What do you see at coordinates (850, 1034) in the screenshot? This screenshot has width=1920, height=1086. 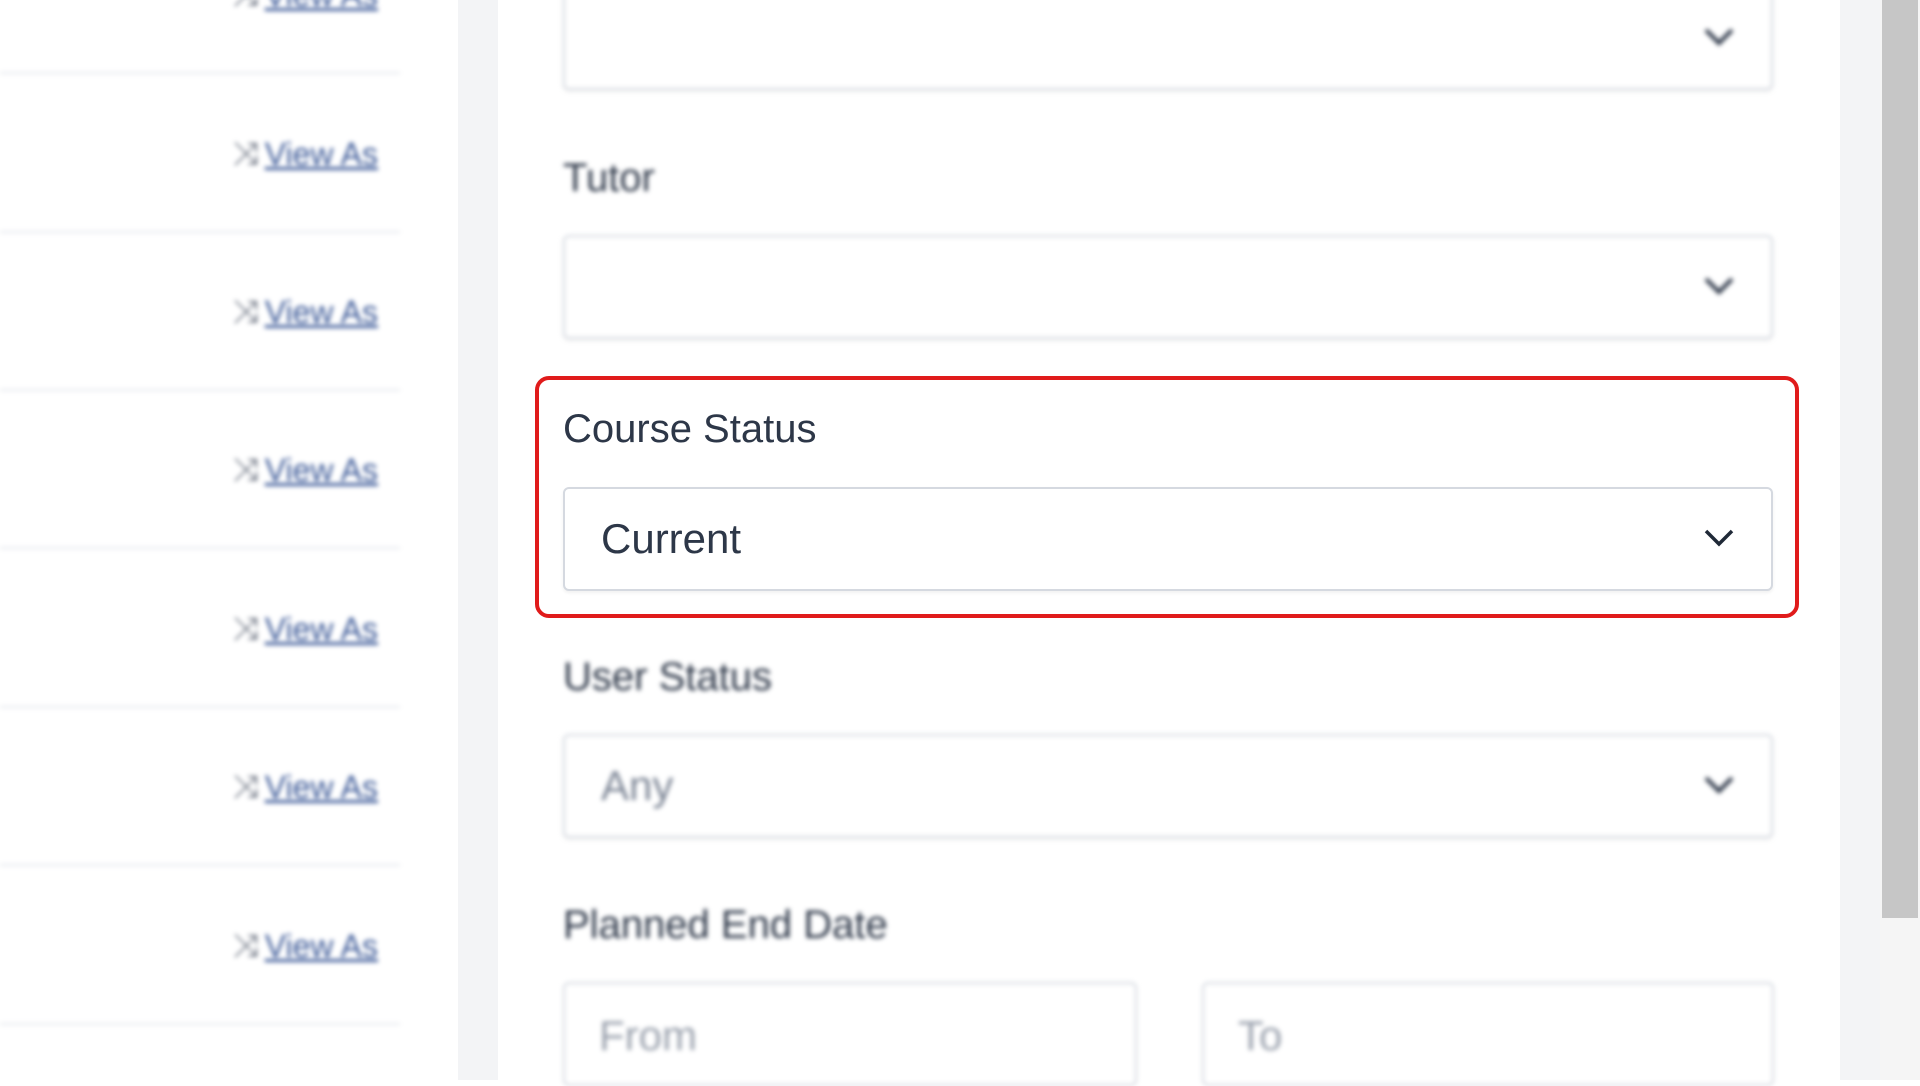 I see `date-from-input: From` at bounding box center [850, 1034].